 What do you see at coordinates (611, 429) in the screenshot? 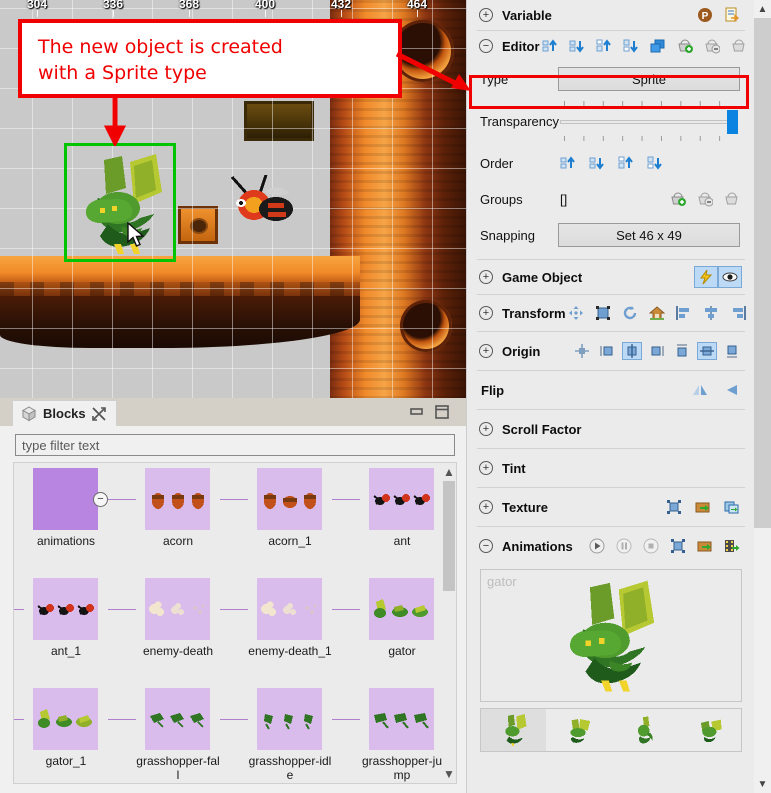
I see `section-scroll-factor-header: + Scroll Factor` at bounding box center [611, 429].